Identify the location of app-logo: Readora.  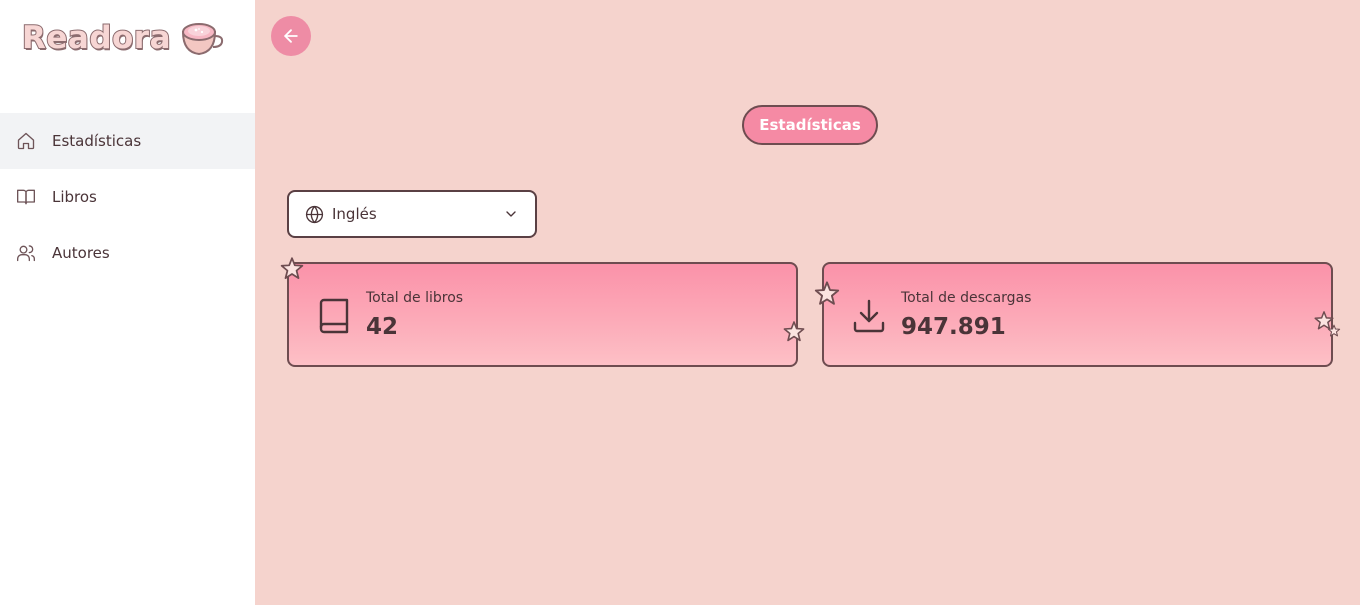
(123, 38).